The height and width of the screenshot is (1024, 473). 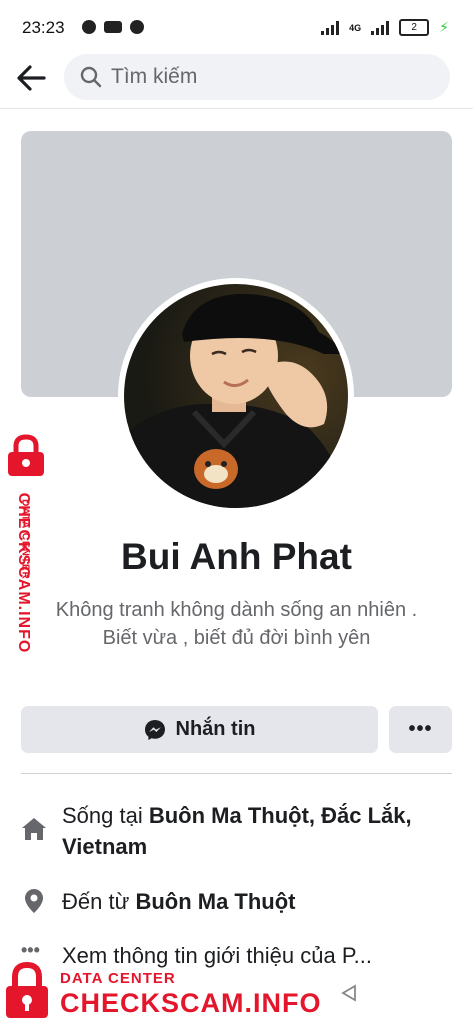 I want to click on charging-icon: ⚡, so click(x=444, y=27).